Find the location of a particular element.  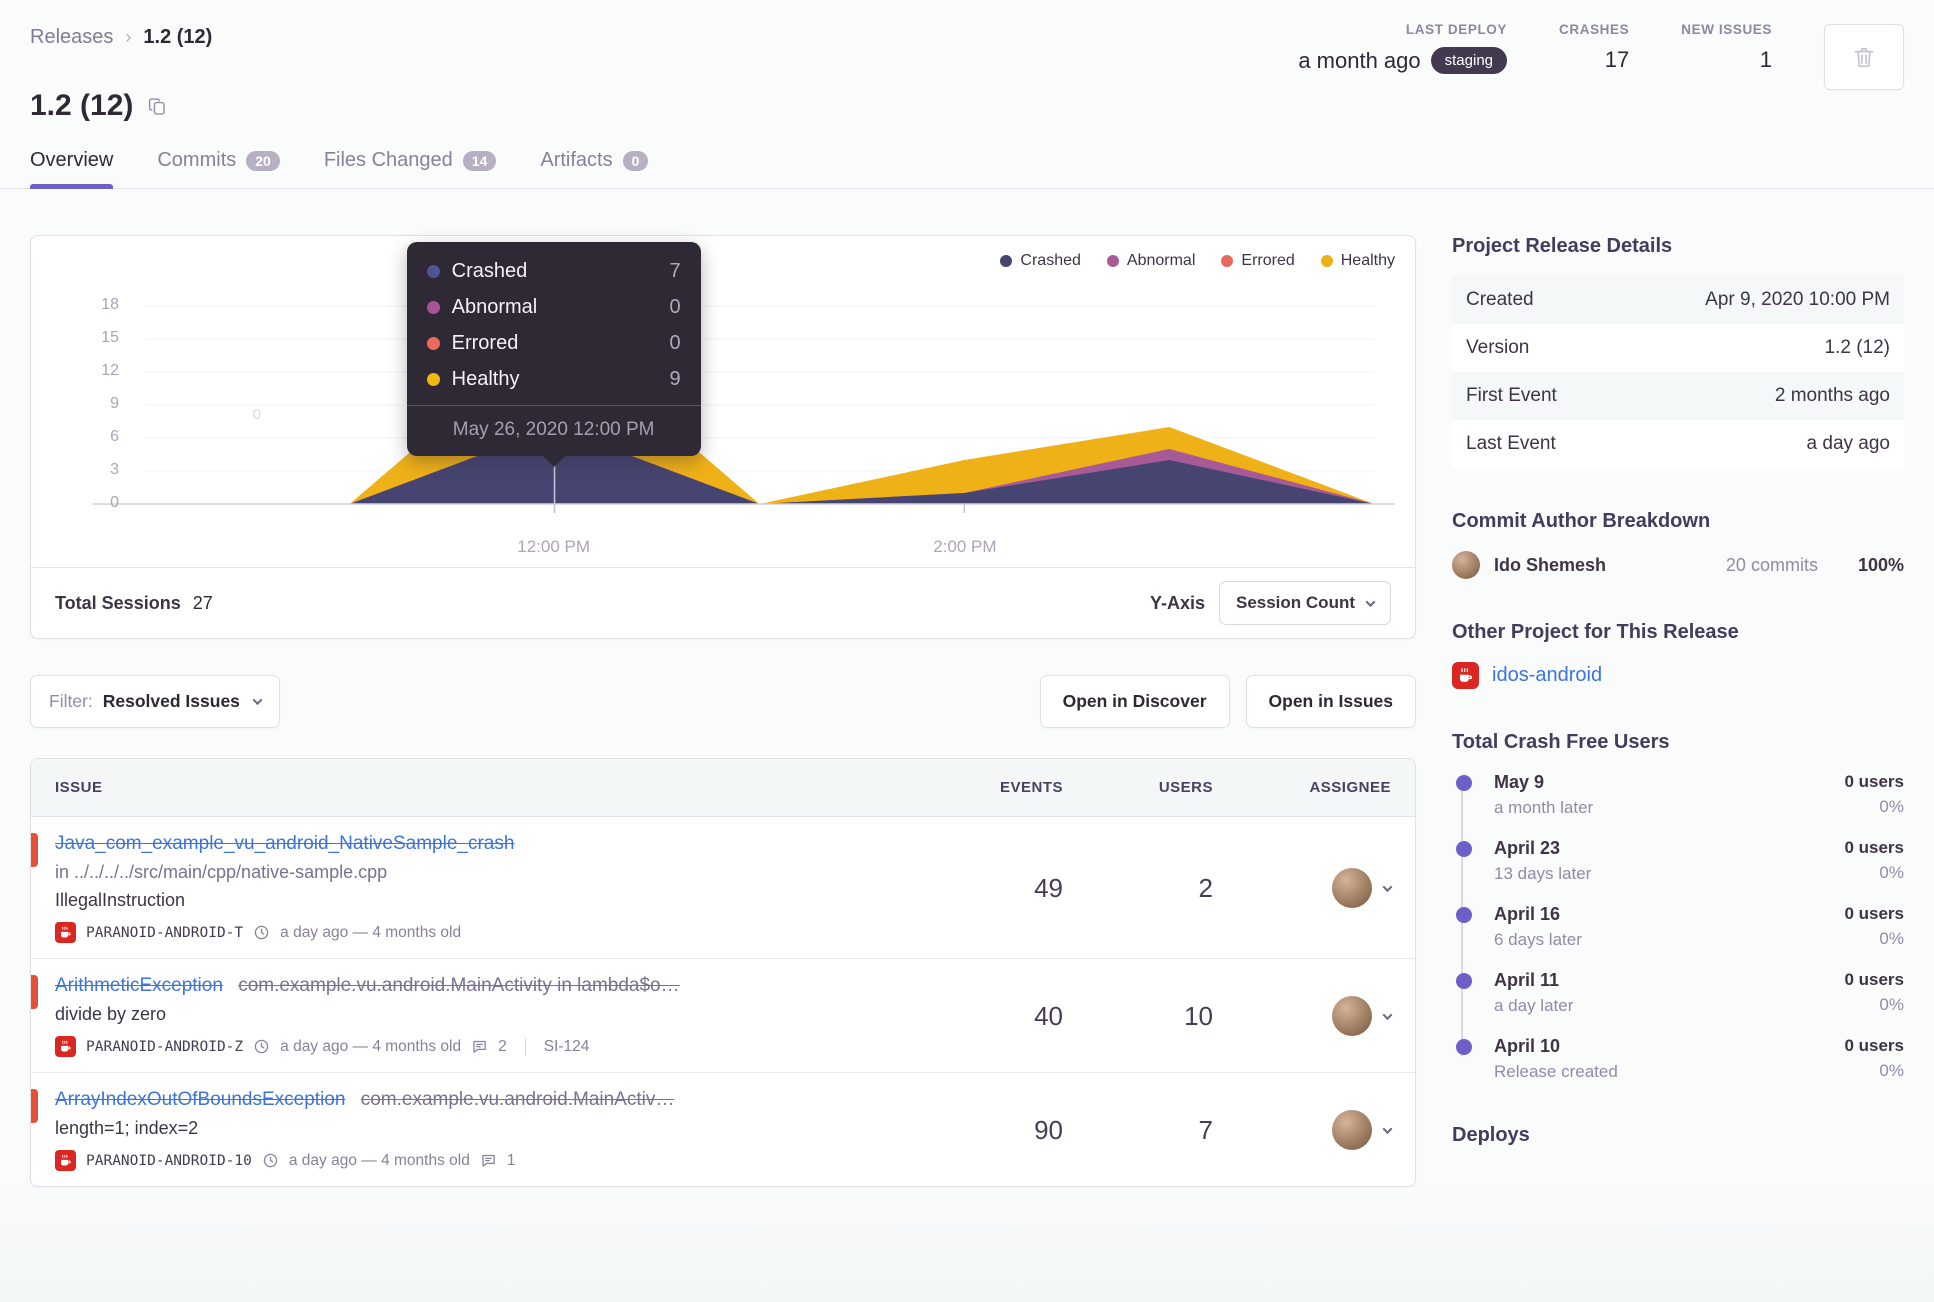

issue-title-link: ArithmeticException is located at coordinates (139, 985).